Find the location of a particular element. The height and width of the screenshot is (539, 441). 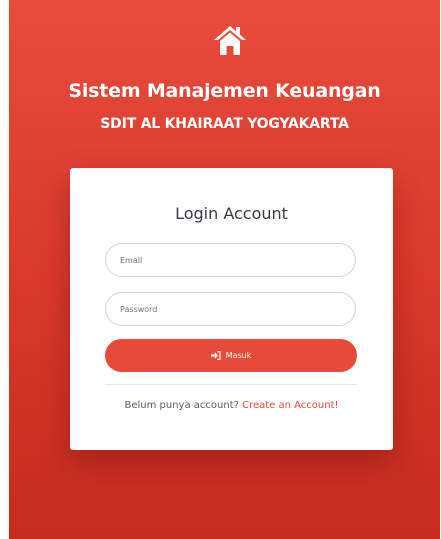

create-account-link: Create an Account! is located at coordinates (290, 405).